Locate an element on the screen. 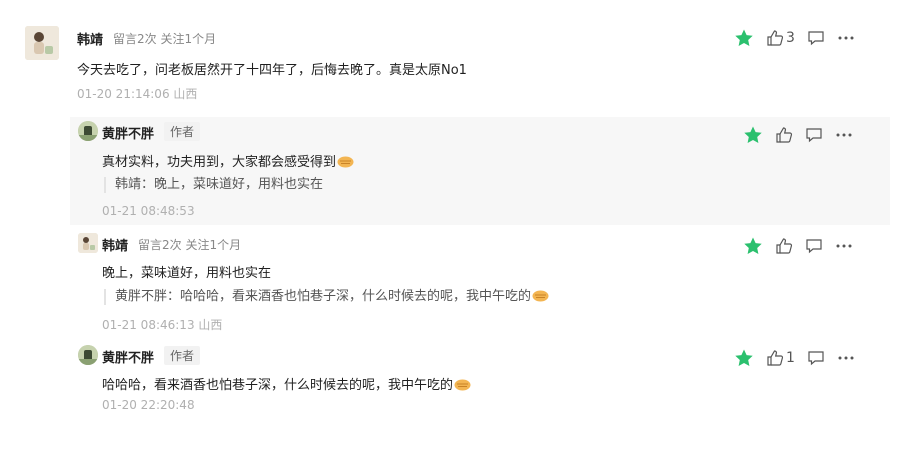 This screenshot has height=454, width=907. reply-text: 哈哈哈，看来酒香也怕巷子深，什么时候去的呢，我中午吃的 is located at coordinates (286, 383).